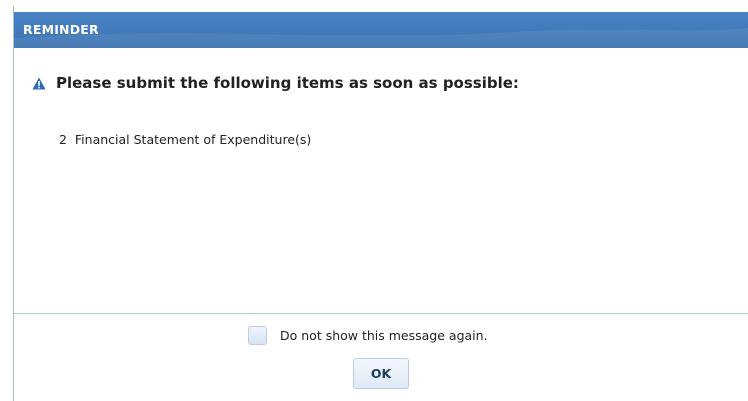  I want to click on ok-button: OK, so click(381, 373).